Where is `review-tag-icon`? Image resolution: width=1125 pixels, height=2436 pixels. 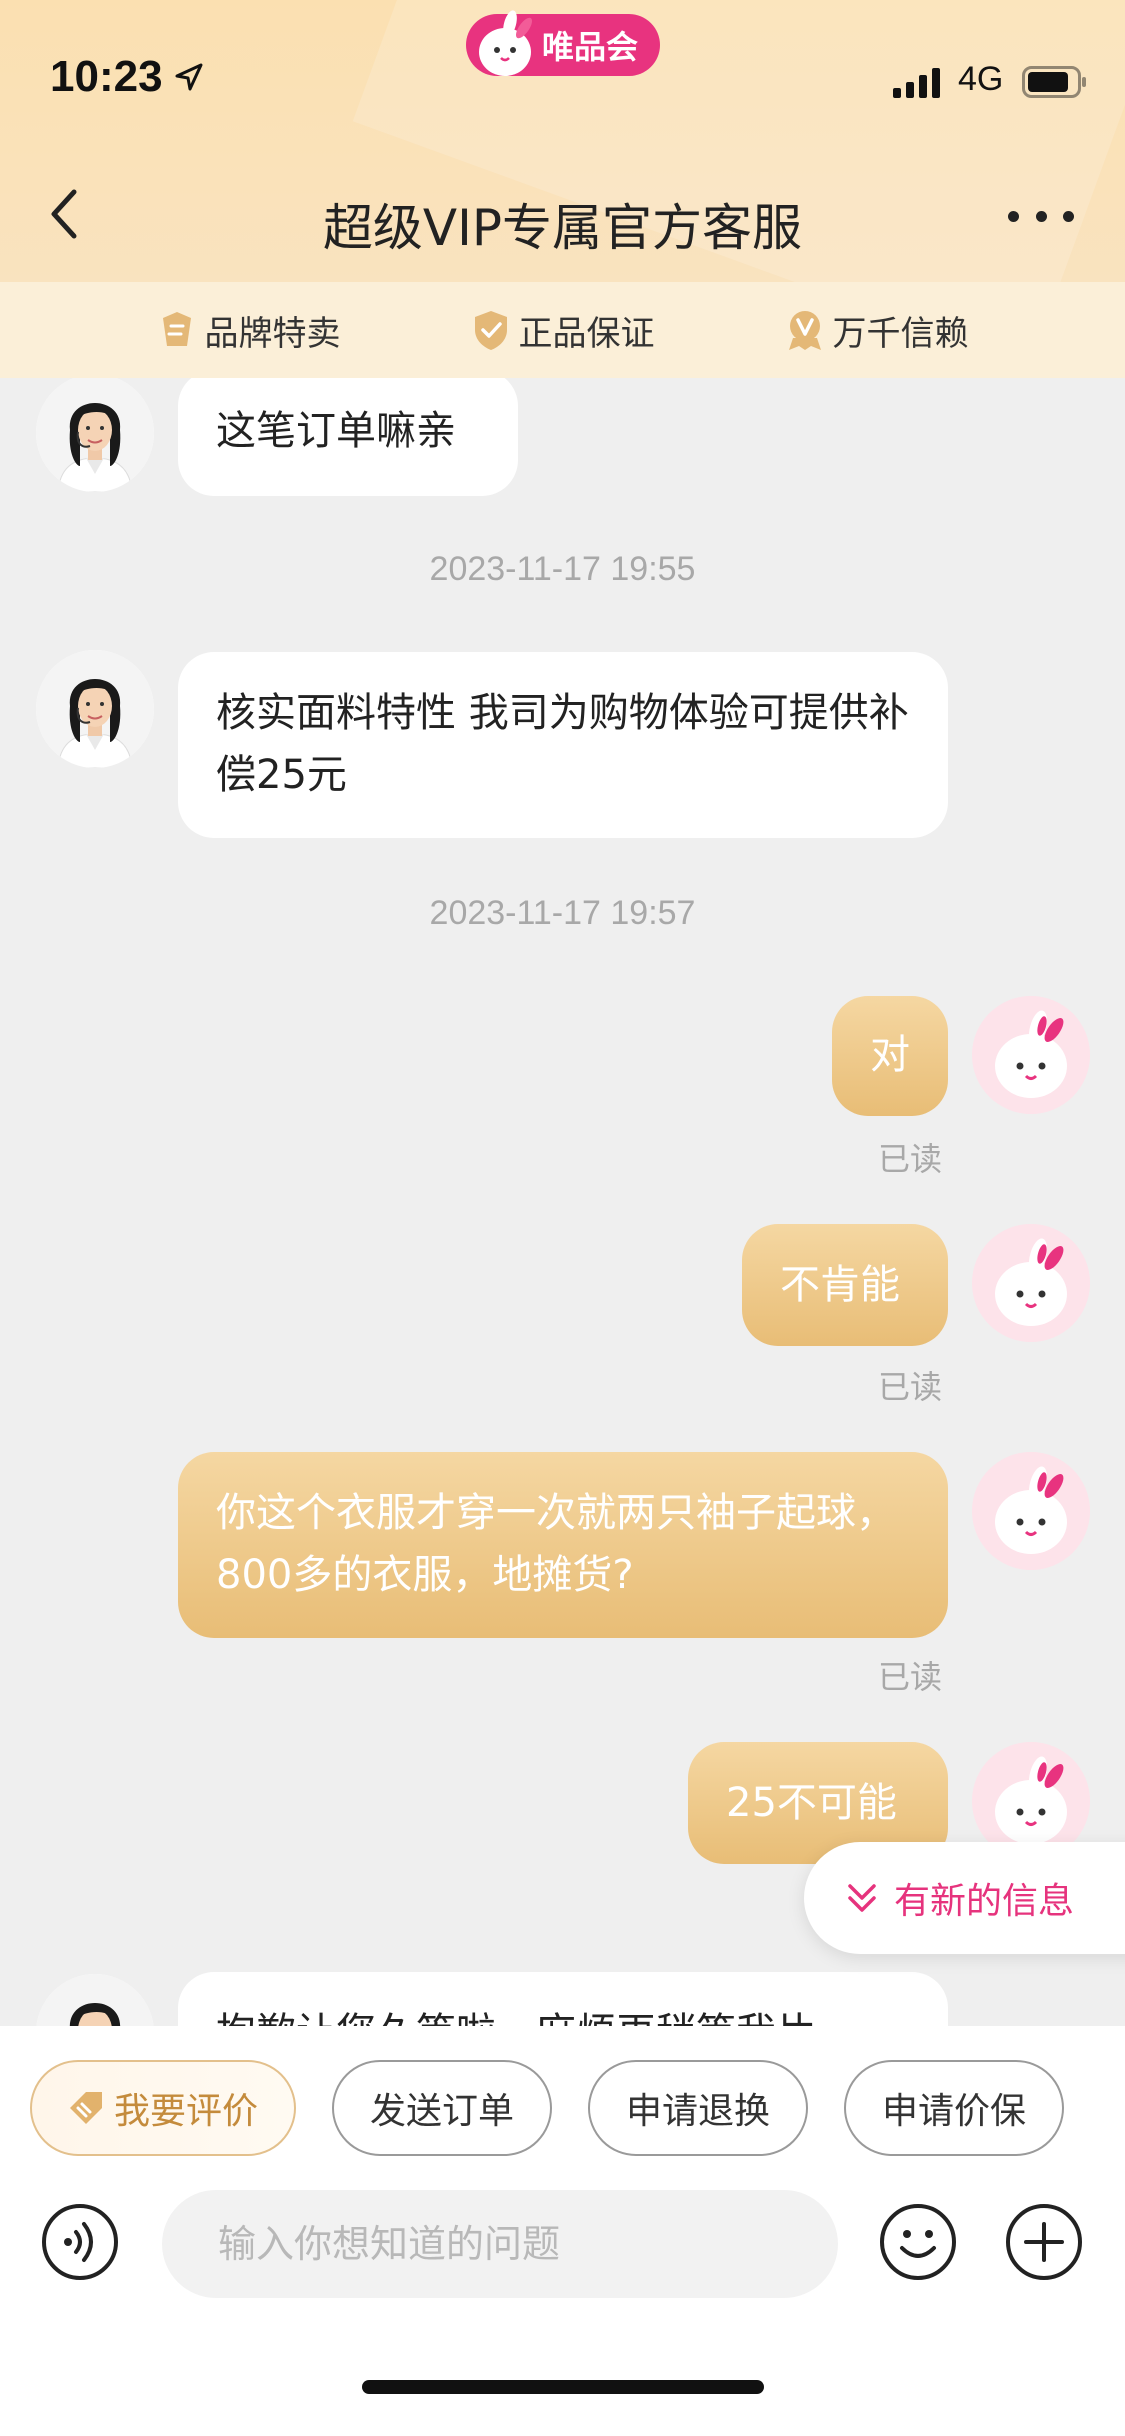
review-tag-icon is located at coordinates (86, 2108).